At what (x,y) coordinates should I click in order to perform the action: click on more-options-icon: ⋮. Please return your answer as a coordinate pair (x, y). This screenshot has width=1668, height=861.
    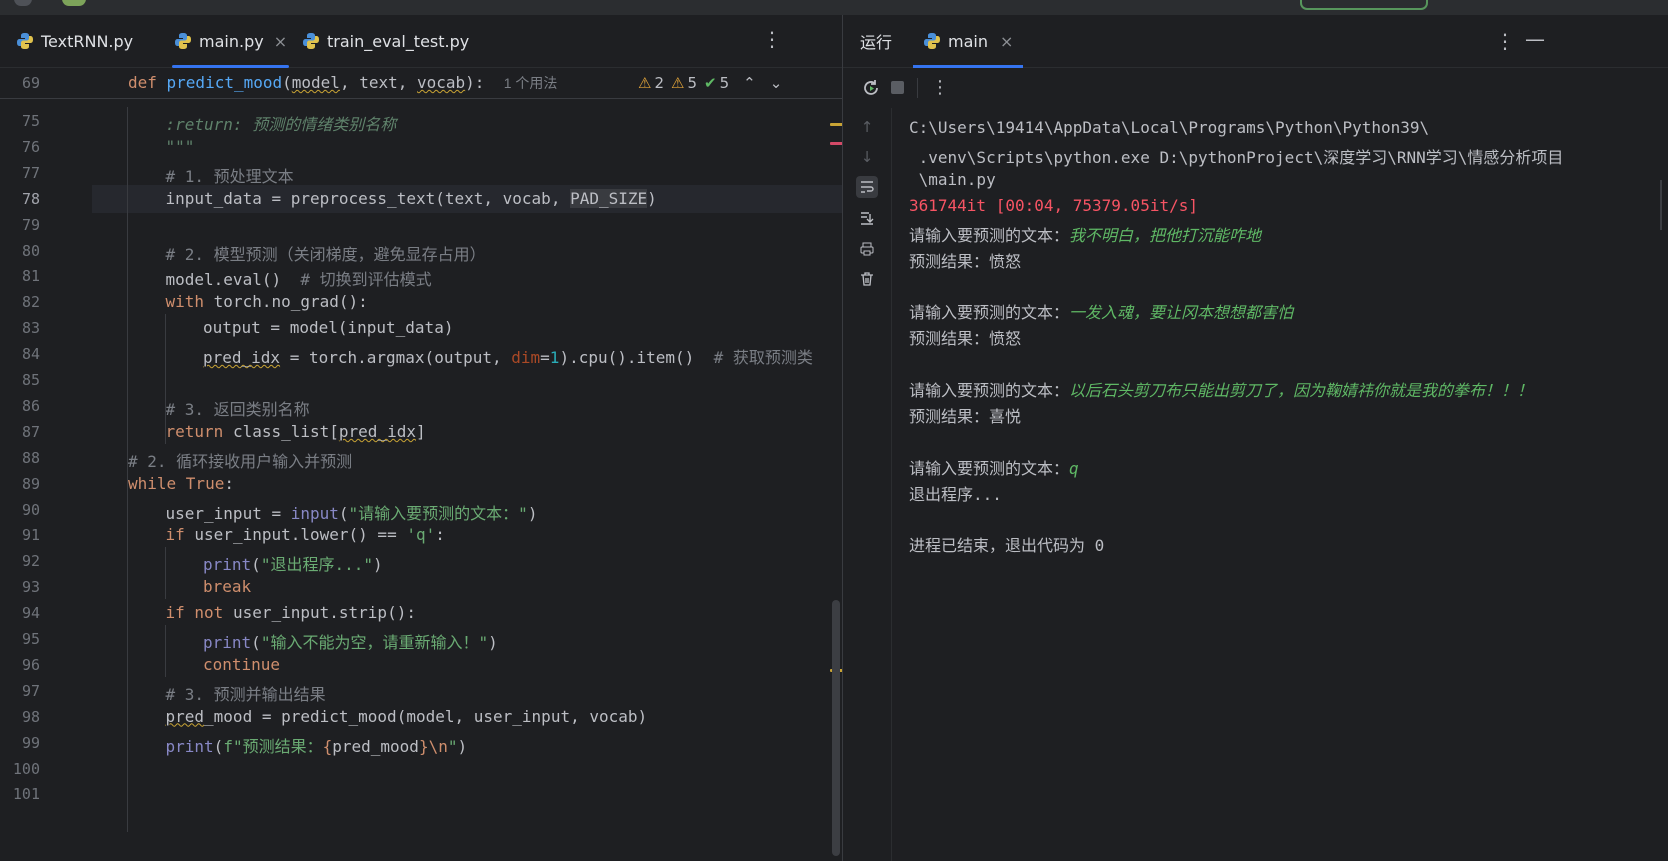
    Looking at the image, I should click on (1505, 41).